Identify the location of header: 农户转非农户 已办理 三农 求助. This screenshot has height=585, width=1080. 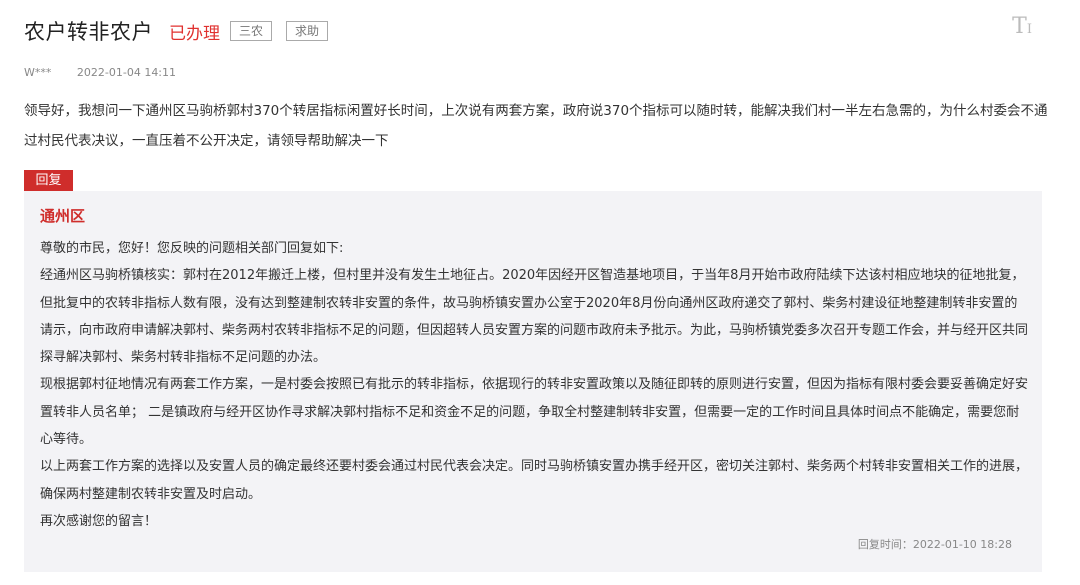
(176, 31).